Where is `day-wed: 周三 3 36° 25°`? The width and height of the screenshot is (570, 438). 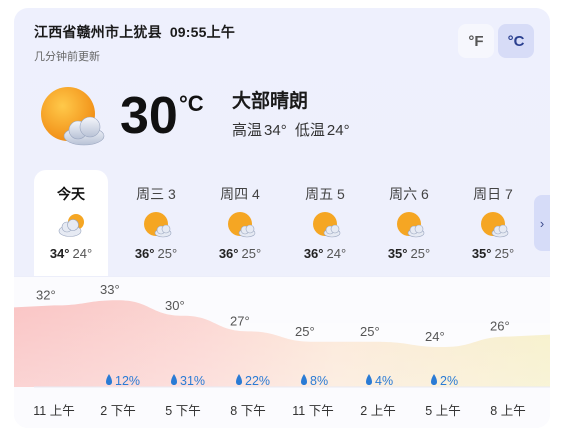 day-wed: 周三 3 36° 25° is located at coordinates (156, 225).